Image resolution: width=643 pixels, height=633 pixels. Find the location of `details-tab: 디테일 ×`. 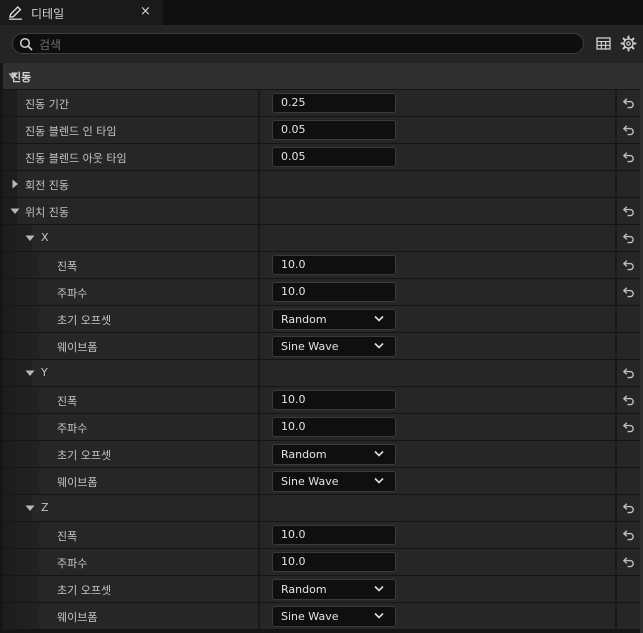

details-tab: 디테일 × is located at coordinates (81, 12).